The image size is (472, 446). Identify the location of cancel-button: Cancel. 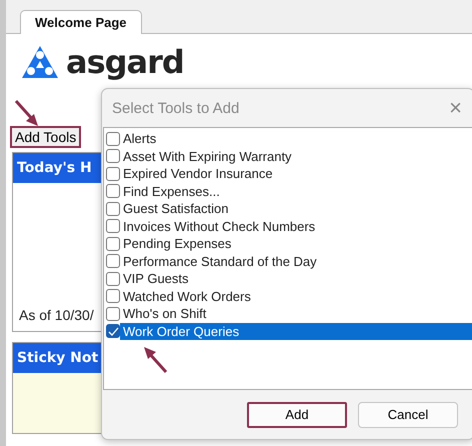
(408, 415).